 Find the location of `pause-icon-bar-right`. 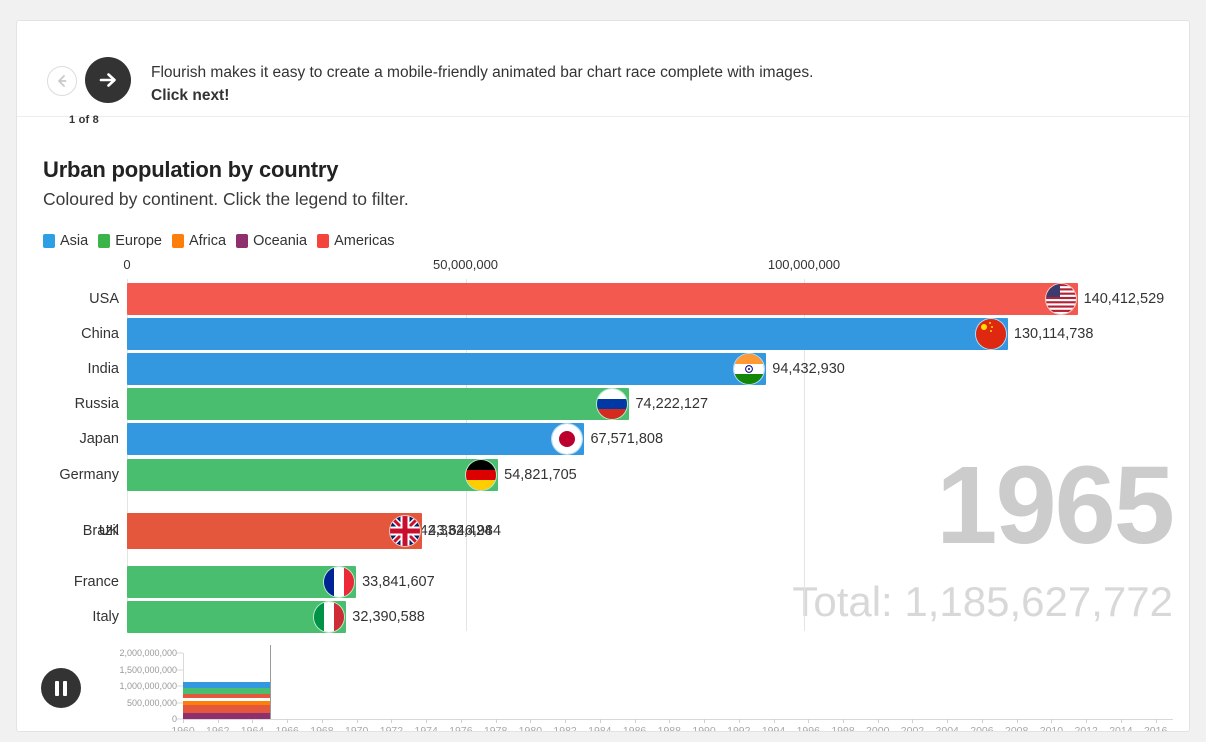

pause-icon-bar-right is located at coordinates (65, 688).